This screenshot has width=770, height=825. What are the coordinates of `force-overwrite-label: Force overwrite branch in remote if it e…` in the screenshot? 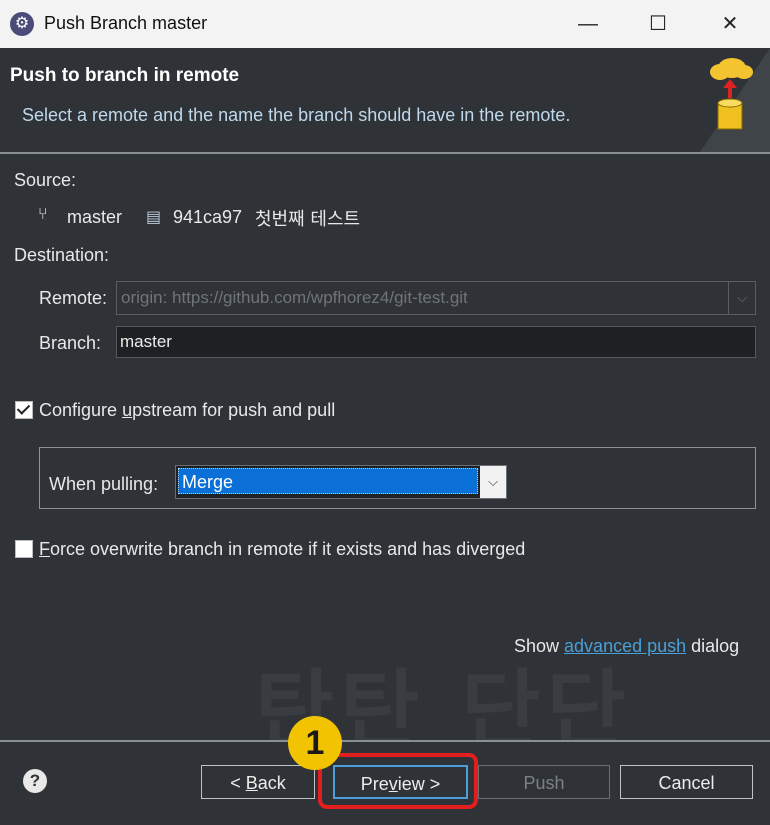 It's located at (282, 549).